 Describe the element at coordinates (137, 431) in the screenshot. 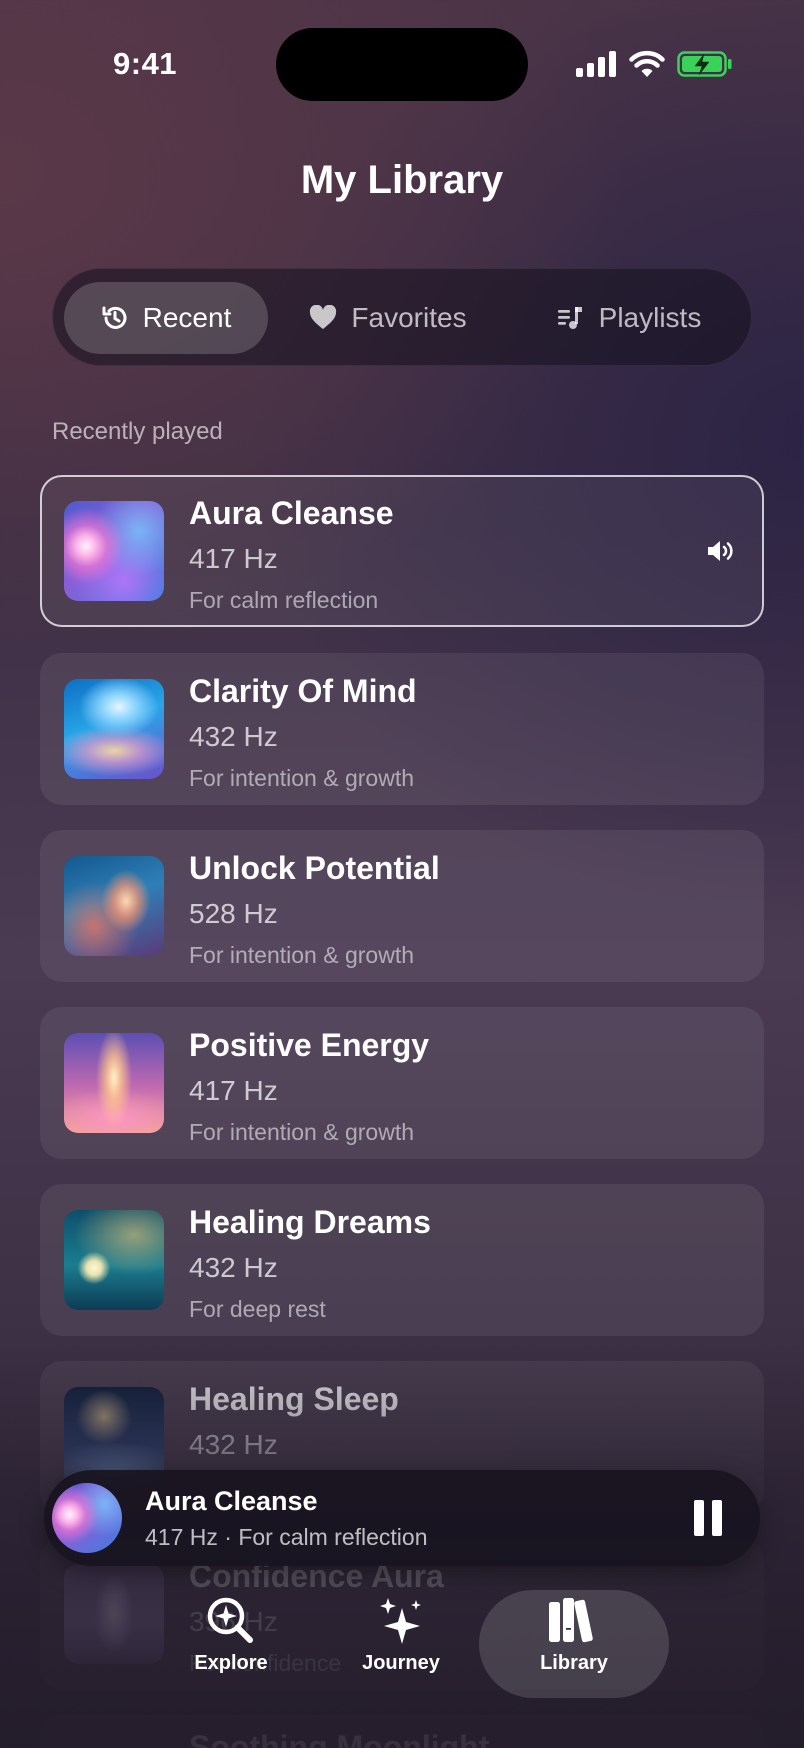

I see `section-label: Recently played` at that location.